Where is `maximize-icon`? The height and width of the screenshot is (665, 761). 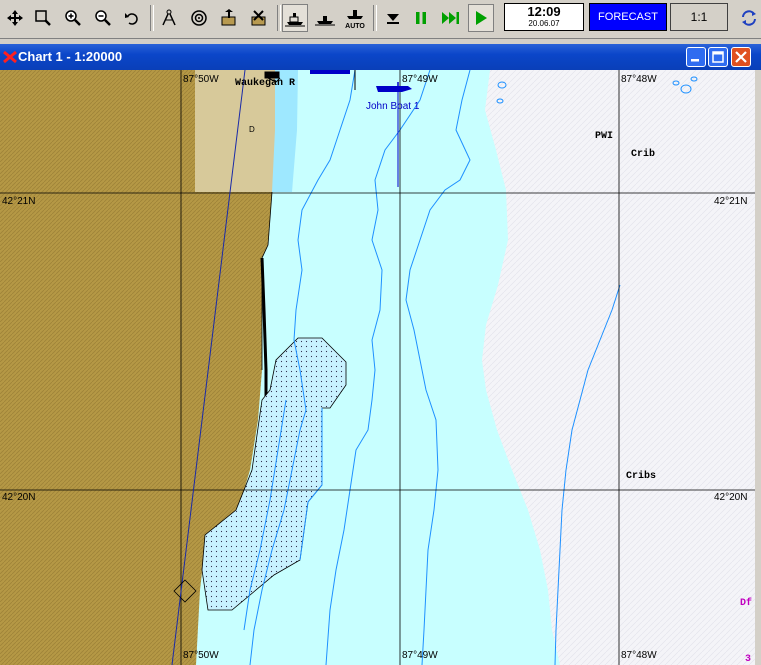
maximize-icon is located at coordinates (718, 57).